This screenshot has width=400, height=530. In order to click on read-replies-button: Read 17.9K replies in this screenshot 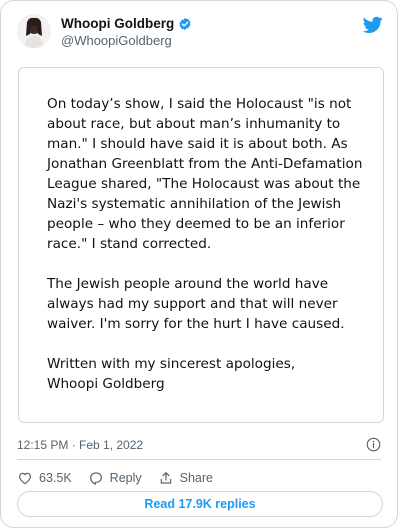, I will do `click(200, 504)`.